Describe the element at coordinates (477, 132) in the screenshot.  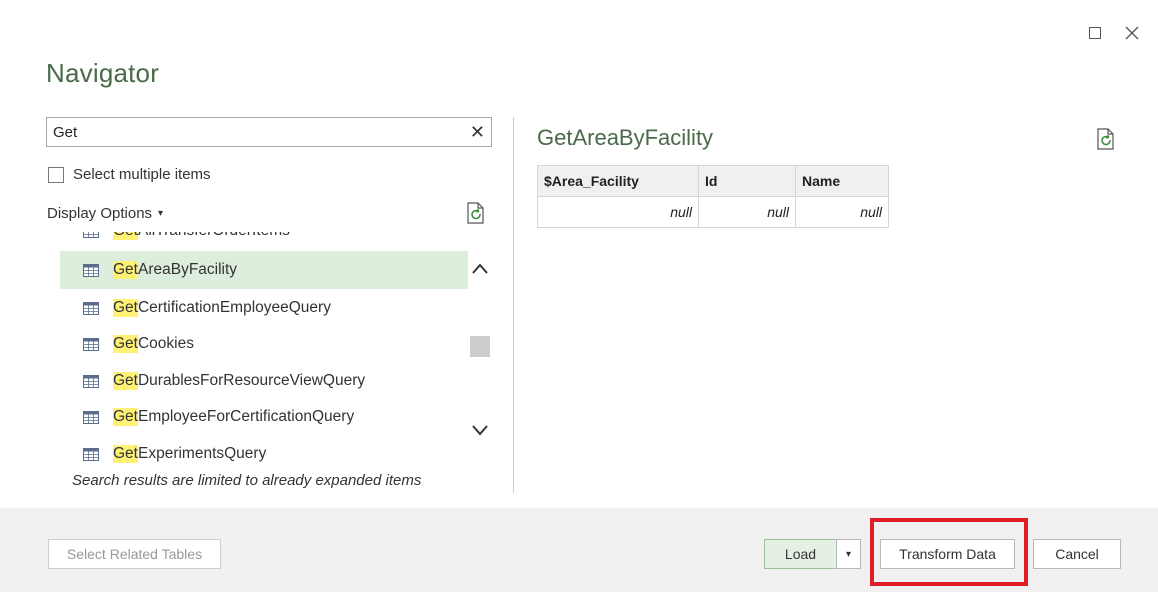
I see `clear-search-icon: ✕` at that location.